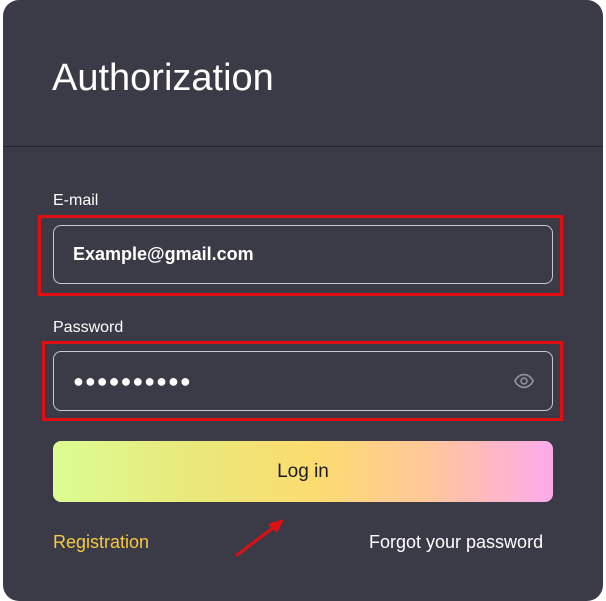 The height and width of the screenshot is (601, 606). I want to click on registration-link: Registration, so click(101, 542).